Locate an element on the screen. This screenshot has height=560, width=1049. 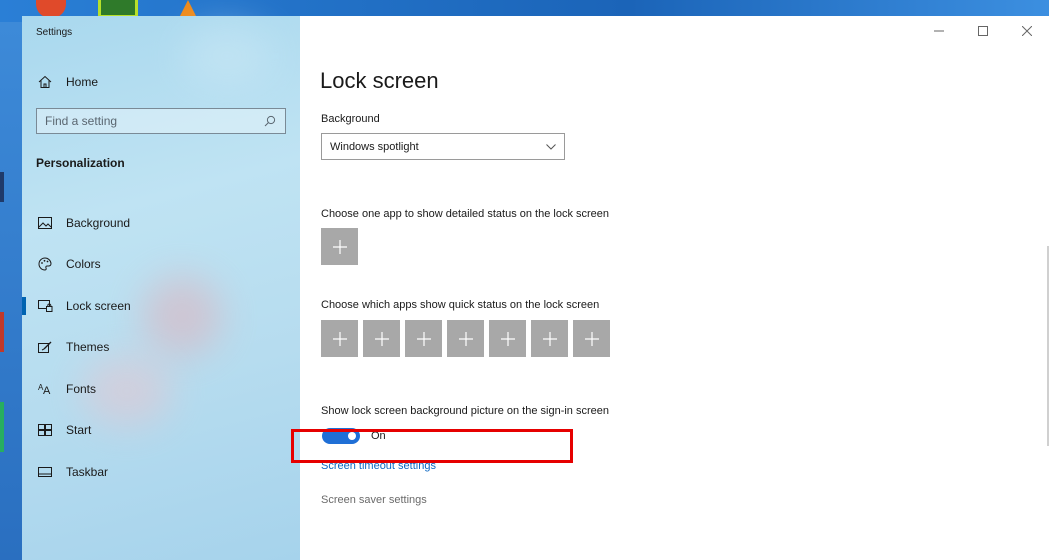
page-title: Lock screen is located at coordinates (379, 80).